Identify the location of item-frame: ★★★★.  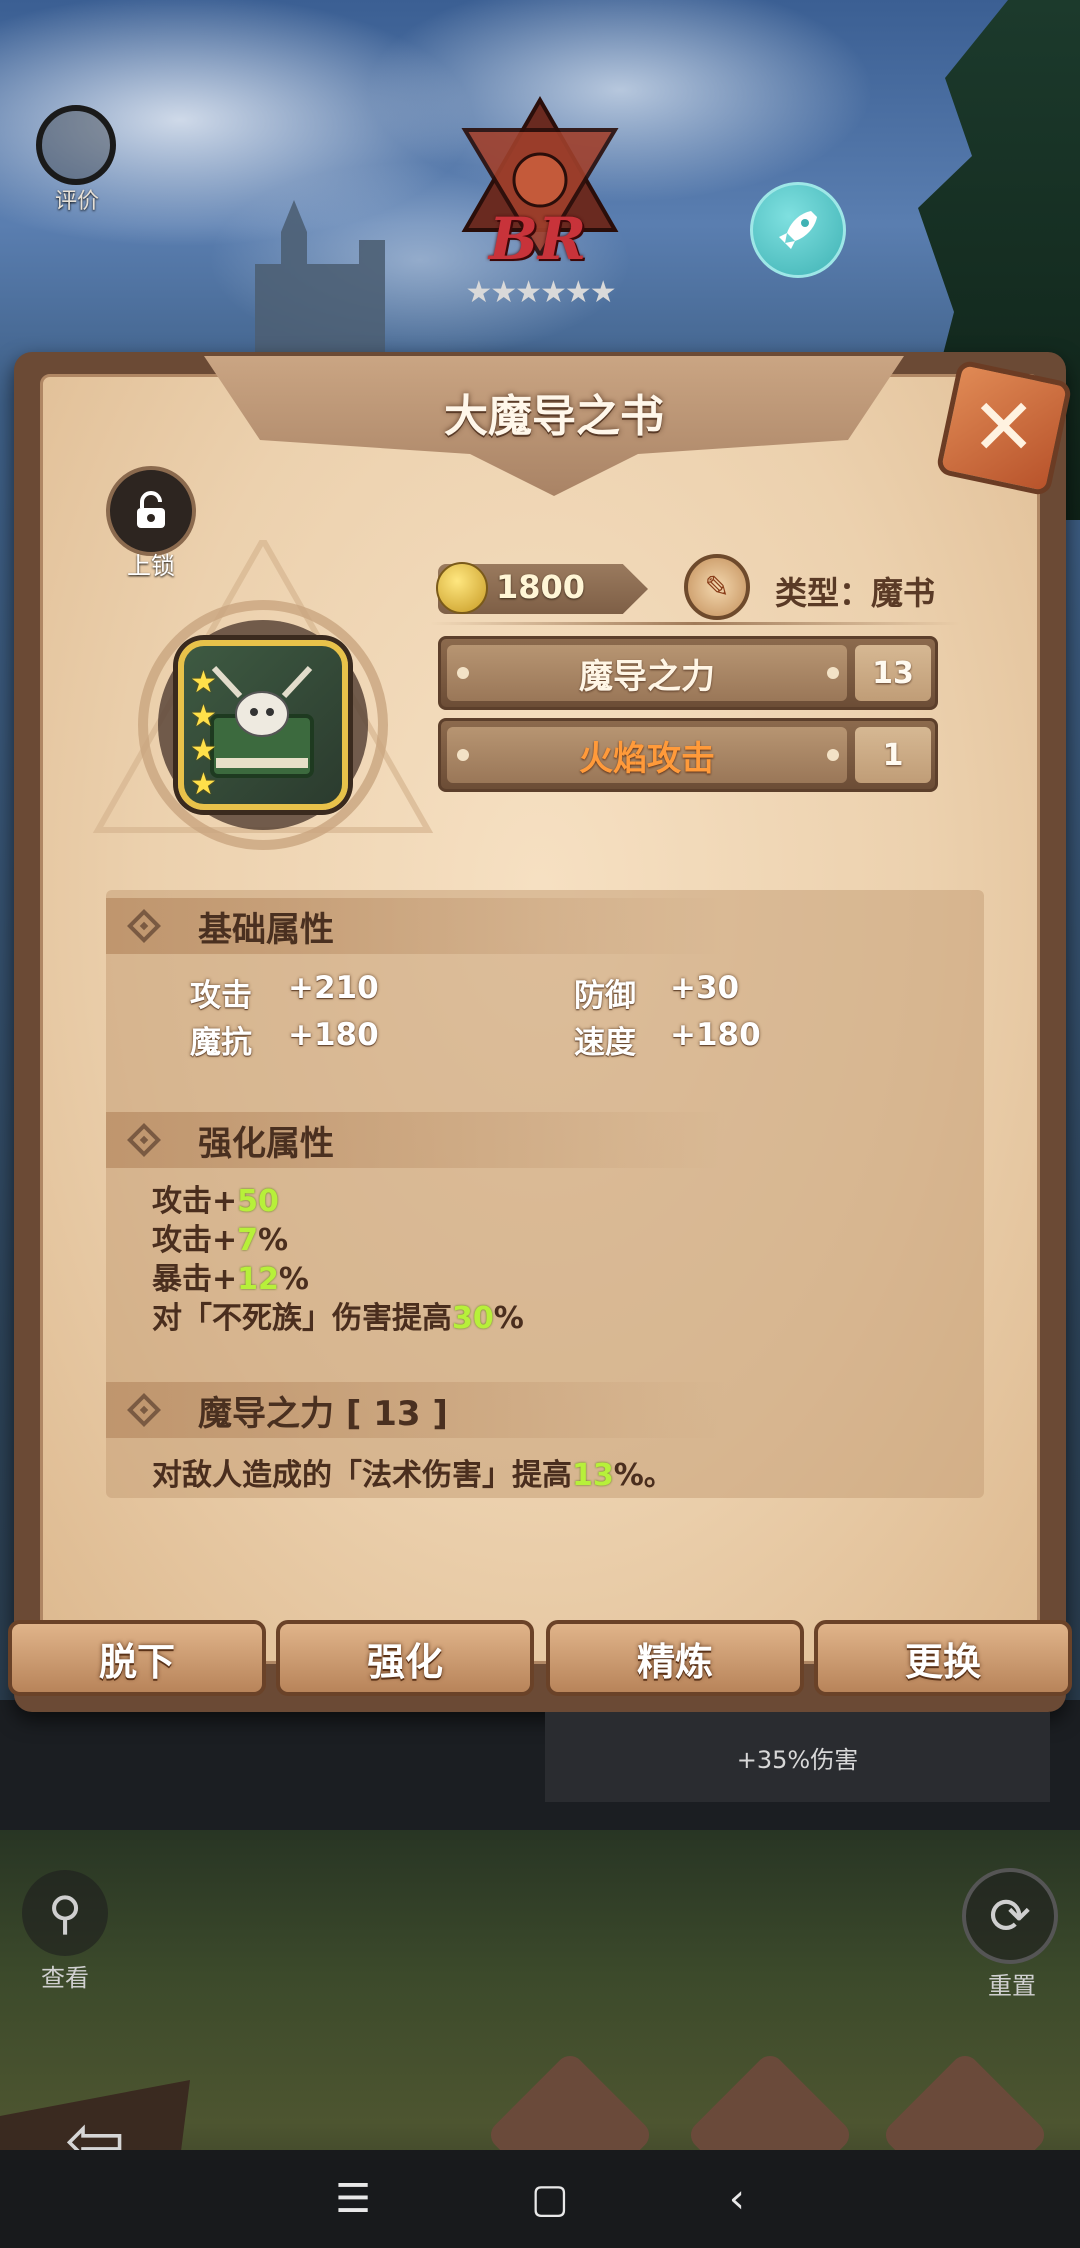
(263, 700).